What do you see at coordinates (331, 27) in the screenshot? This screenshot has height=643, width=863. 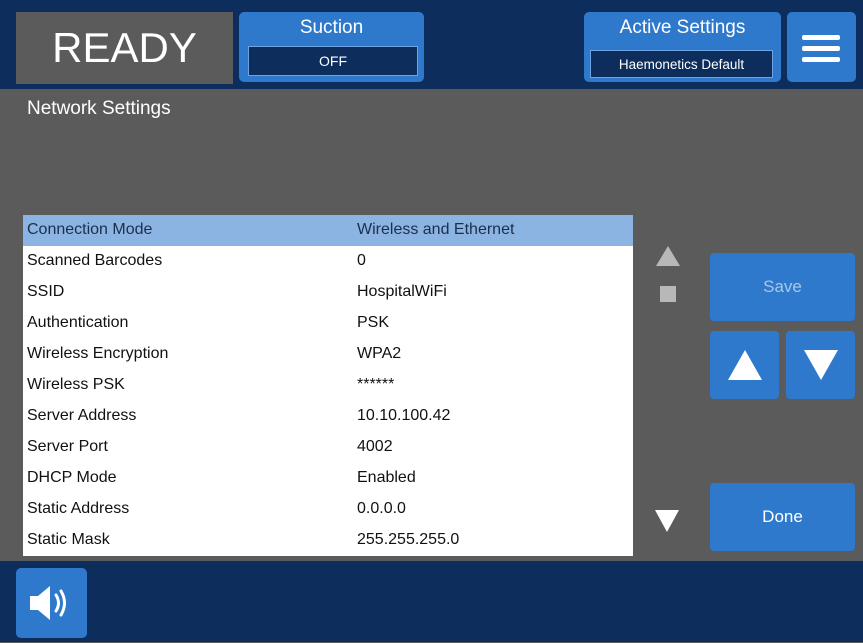 I see `suction-title: Suction` at bounding box center [331, 27].